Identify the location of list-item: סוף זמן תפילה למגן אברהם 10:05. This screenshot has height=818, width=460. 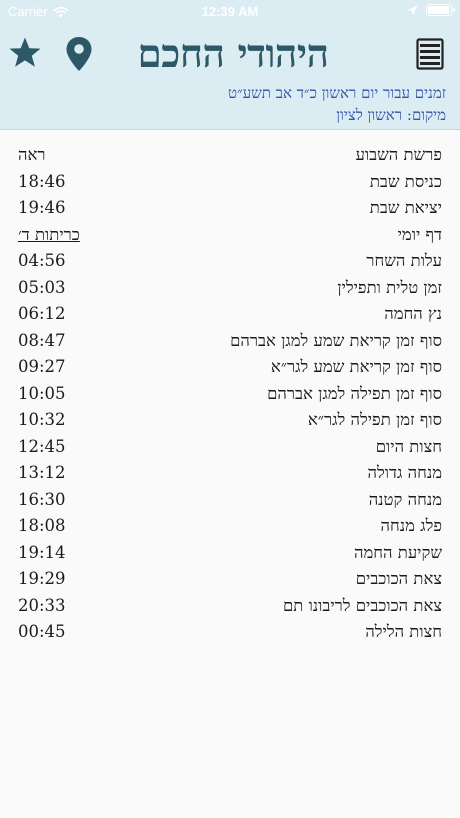
(230, 397).